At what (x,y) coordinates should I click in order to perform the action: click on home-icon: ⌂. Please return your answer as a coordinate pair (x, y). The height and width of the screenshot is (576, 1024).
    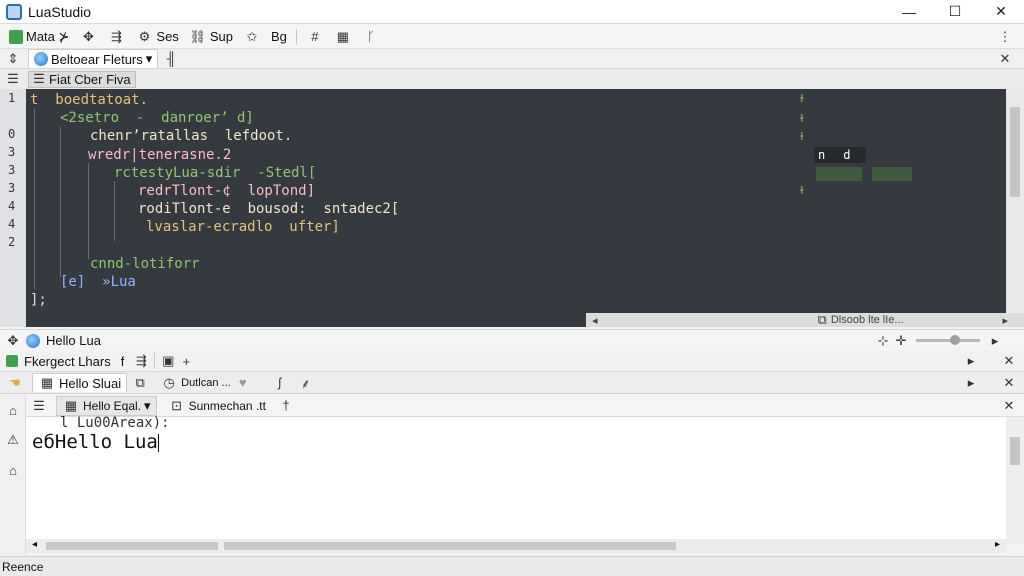
    Looking at the image, I should click on (13, 410).